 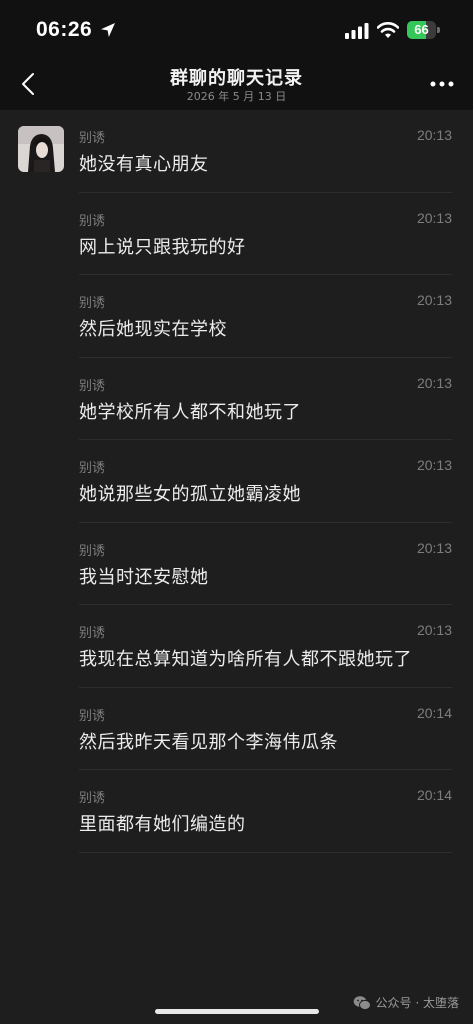 What do you see at coordinates (388, 30) in the screenshot?
I see `wifi-icon` at bounding box center [388, 30].